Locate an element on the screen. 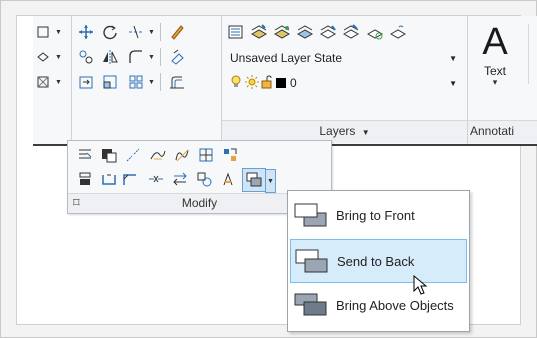 The image size is (537, 338). layer-off-icon is located at coordinates (328, 32).